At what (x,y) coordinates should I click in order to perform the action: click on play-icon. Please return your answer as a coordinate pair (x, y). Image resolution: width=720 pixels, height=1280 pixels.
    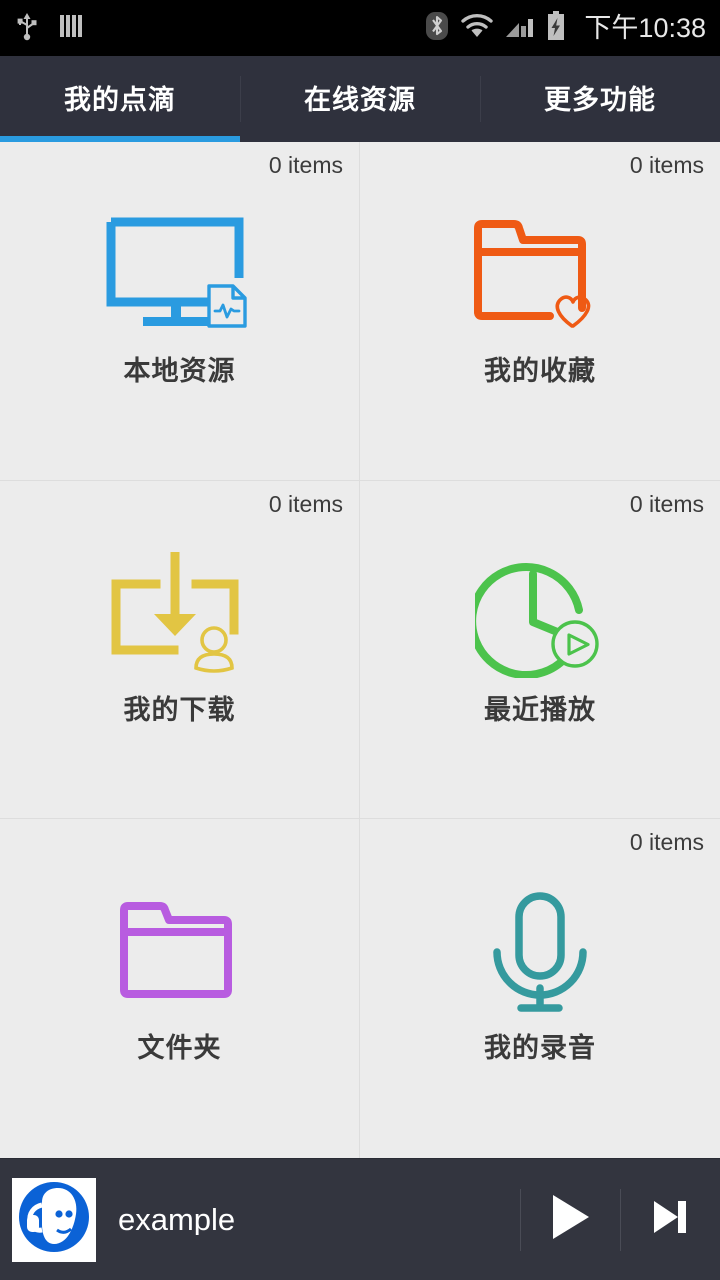
    Looking at the image, I should click on (570, 1219).